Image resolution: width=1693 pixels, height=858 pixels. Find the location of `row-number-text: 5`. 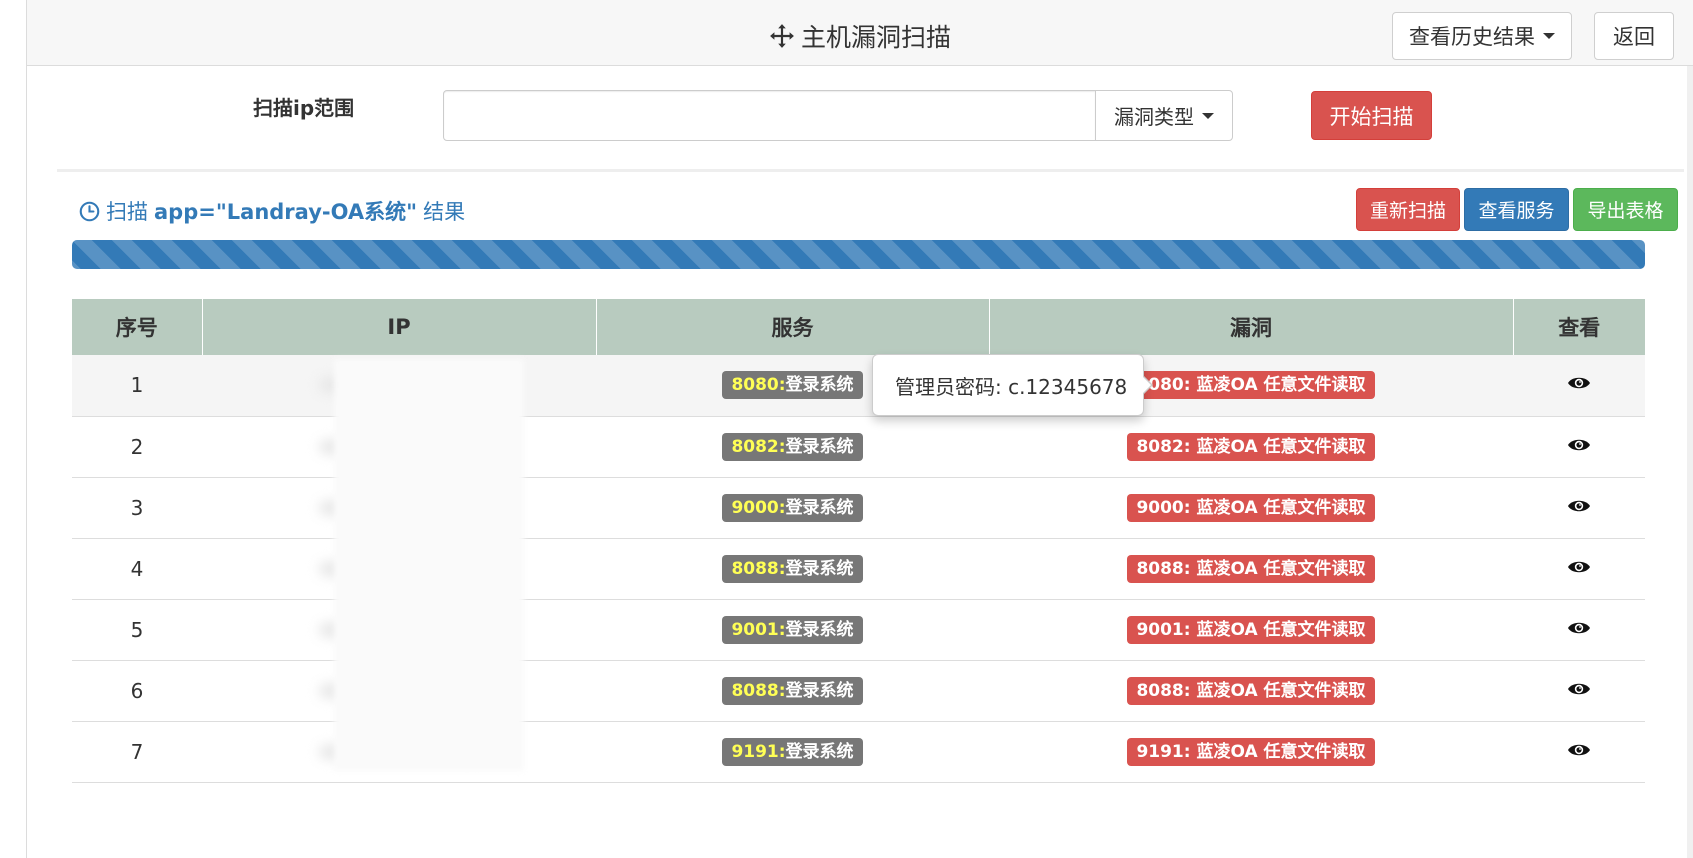

row-number-text: 5 is located at coordinates (137, 629).